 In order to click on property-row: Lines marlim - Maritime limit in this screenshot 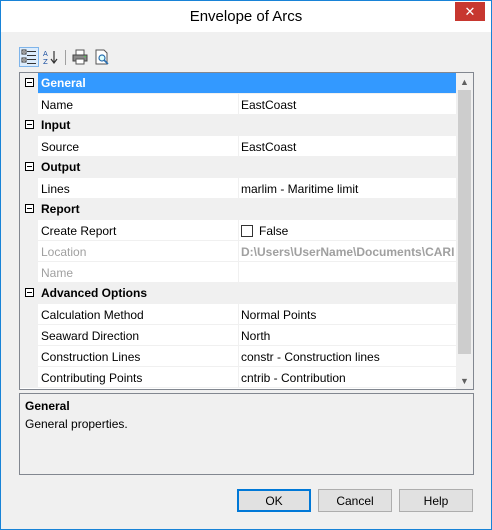, I will do `click(238, 188)`.